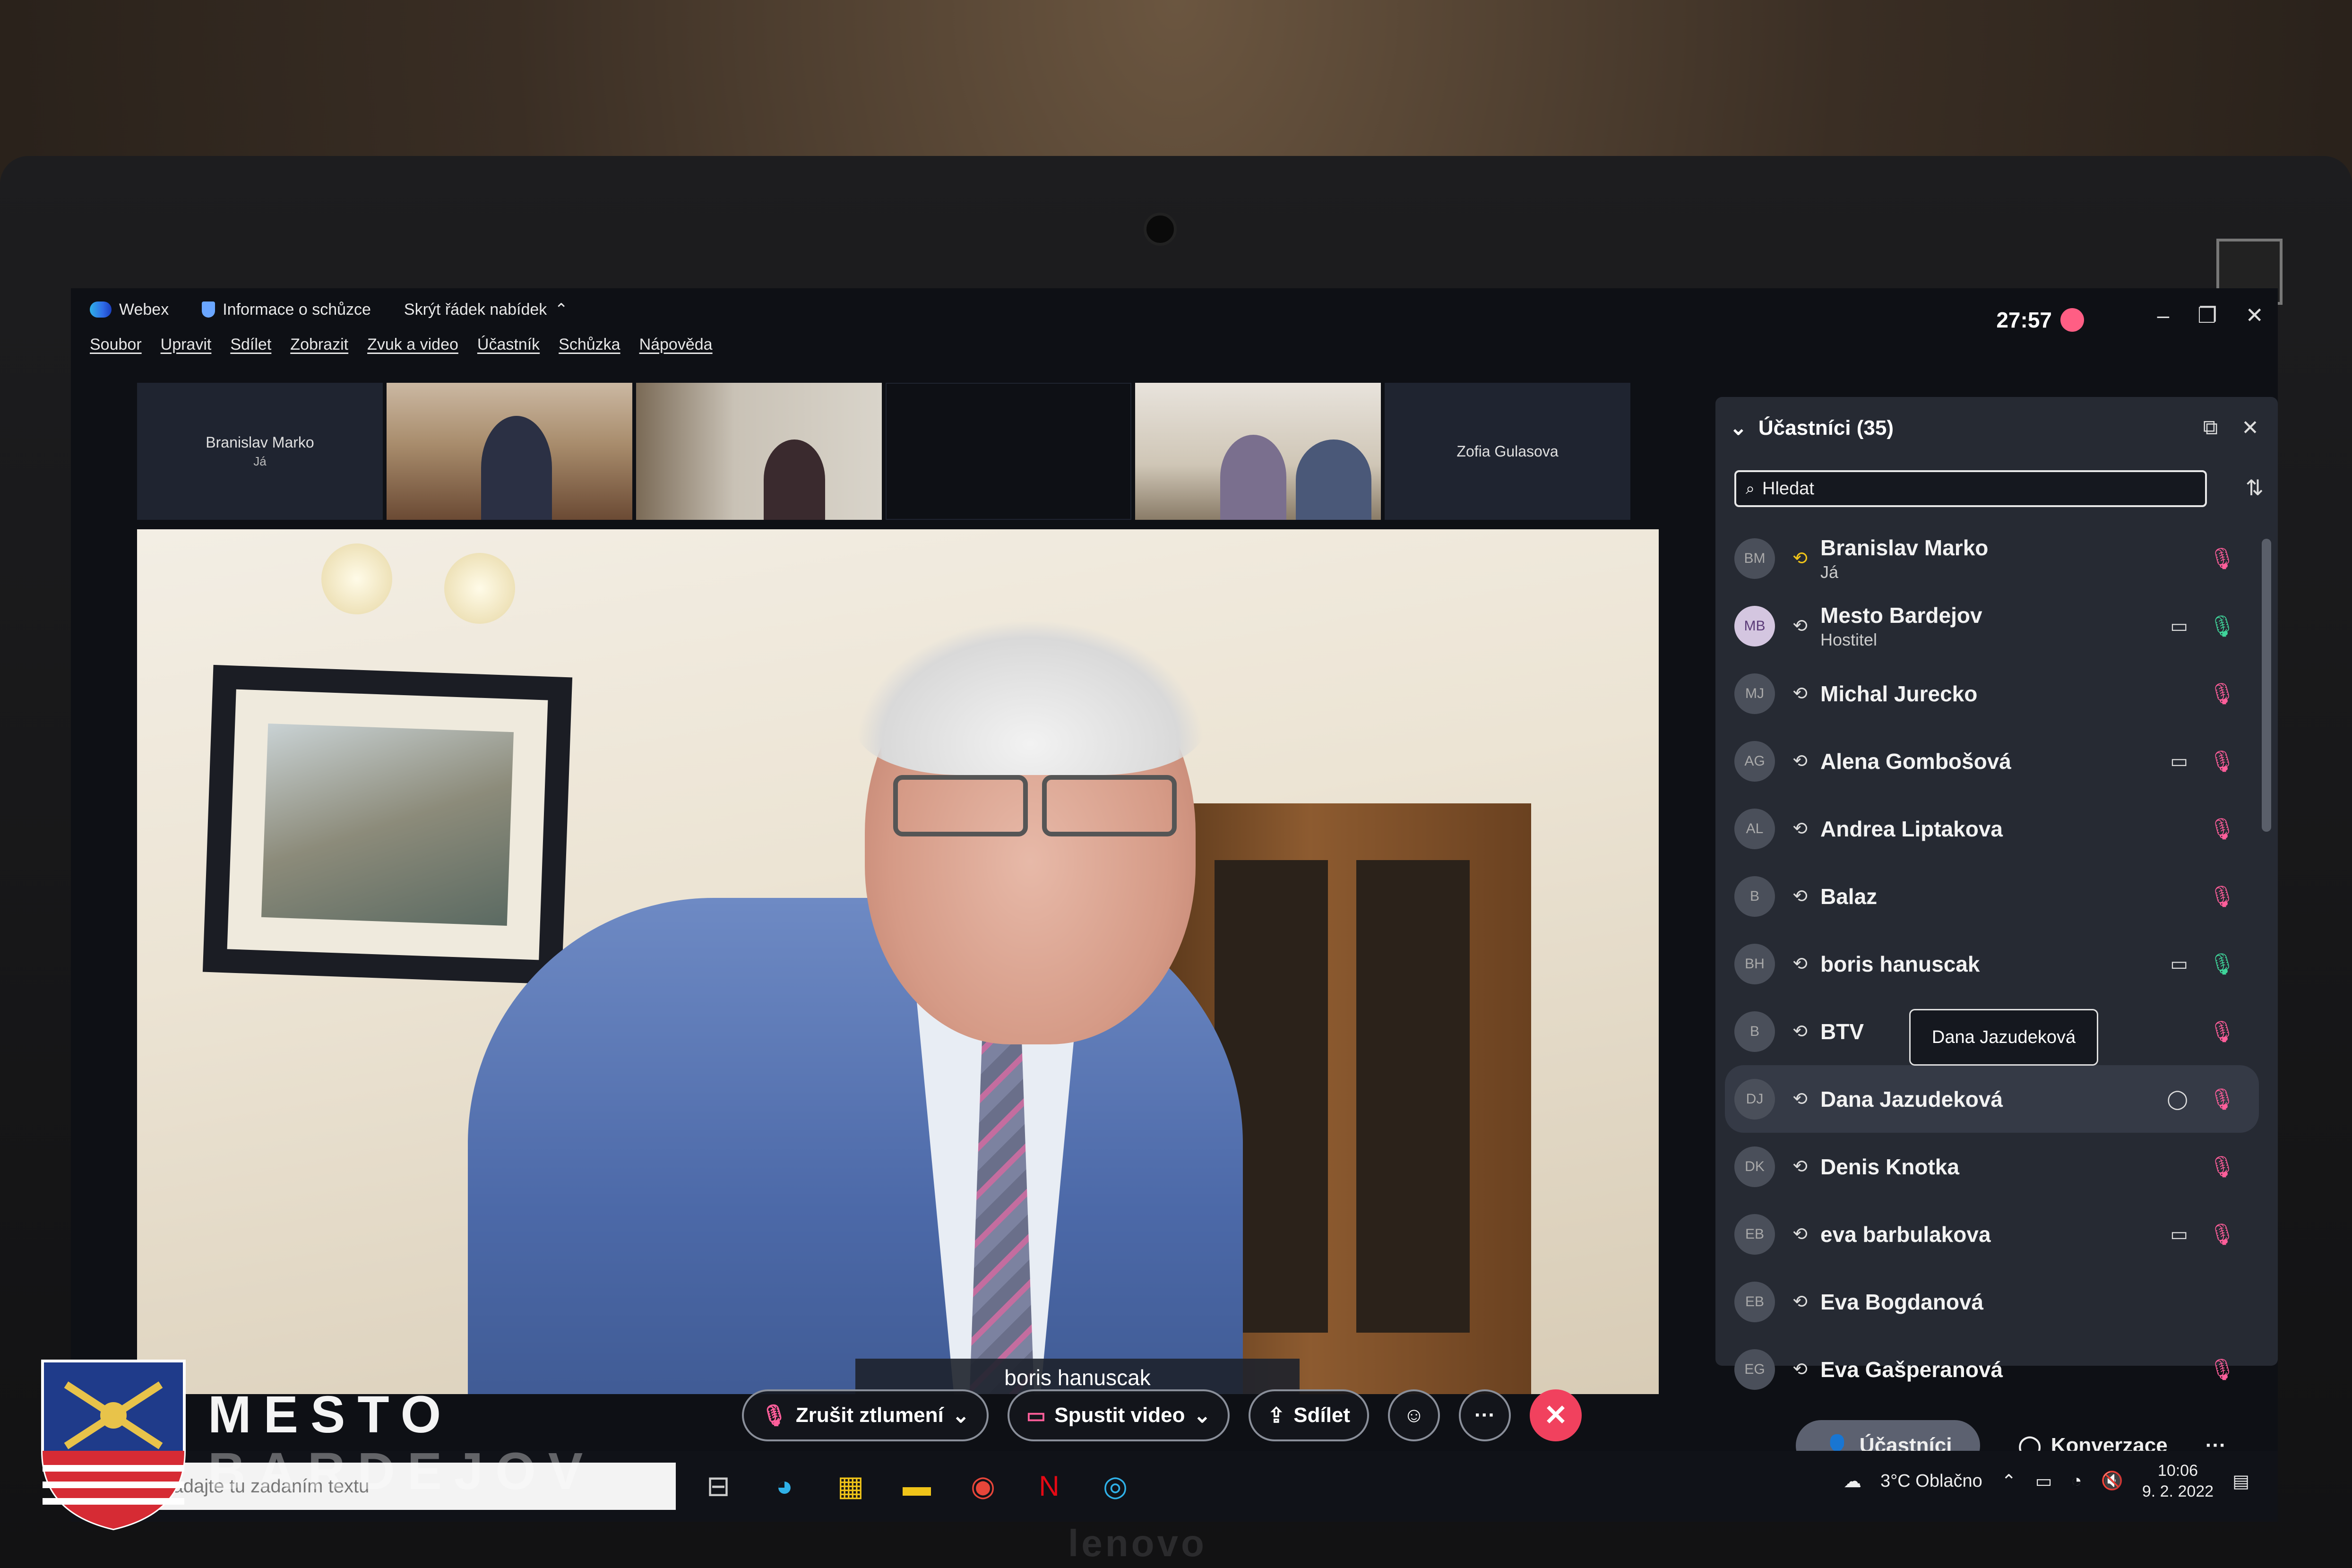 Image resolution: width=2352 pixels, height=1568 pixels. I want to click on sort-icon: ⇅, so click(2254, 487).